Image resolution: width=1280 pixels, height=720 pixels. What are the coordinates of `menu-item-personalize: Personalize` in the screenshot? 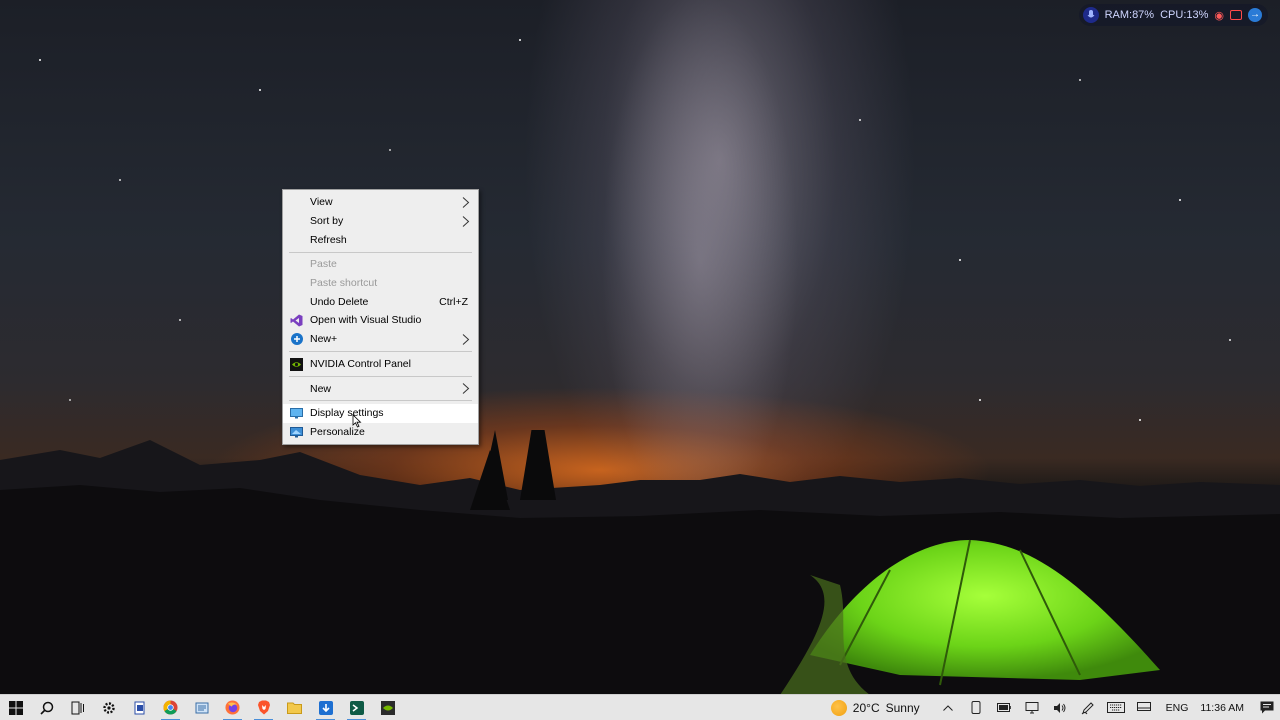 It's located at (380, 432).